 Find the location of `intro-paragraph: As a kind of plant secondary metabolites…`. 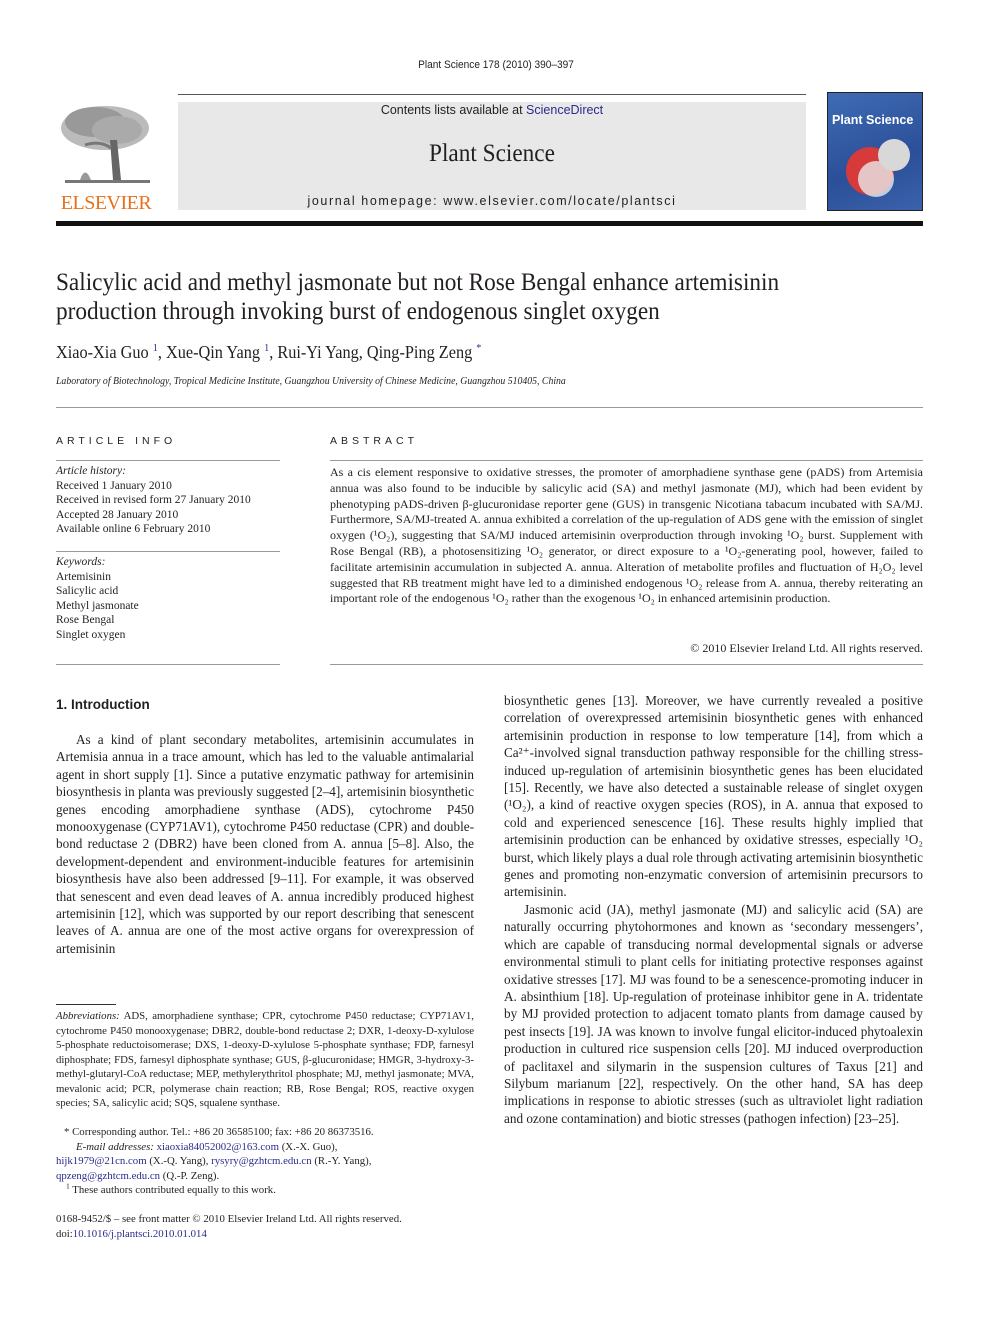

intro-paragraph: As a kind of plant secondary metabolites… is located at coordinates (265, 844).